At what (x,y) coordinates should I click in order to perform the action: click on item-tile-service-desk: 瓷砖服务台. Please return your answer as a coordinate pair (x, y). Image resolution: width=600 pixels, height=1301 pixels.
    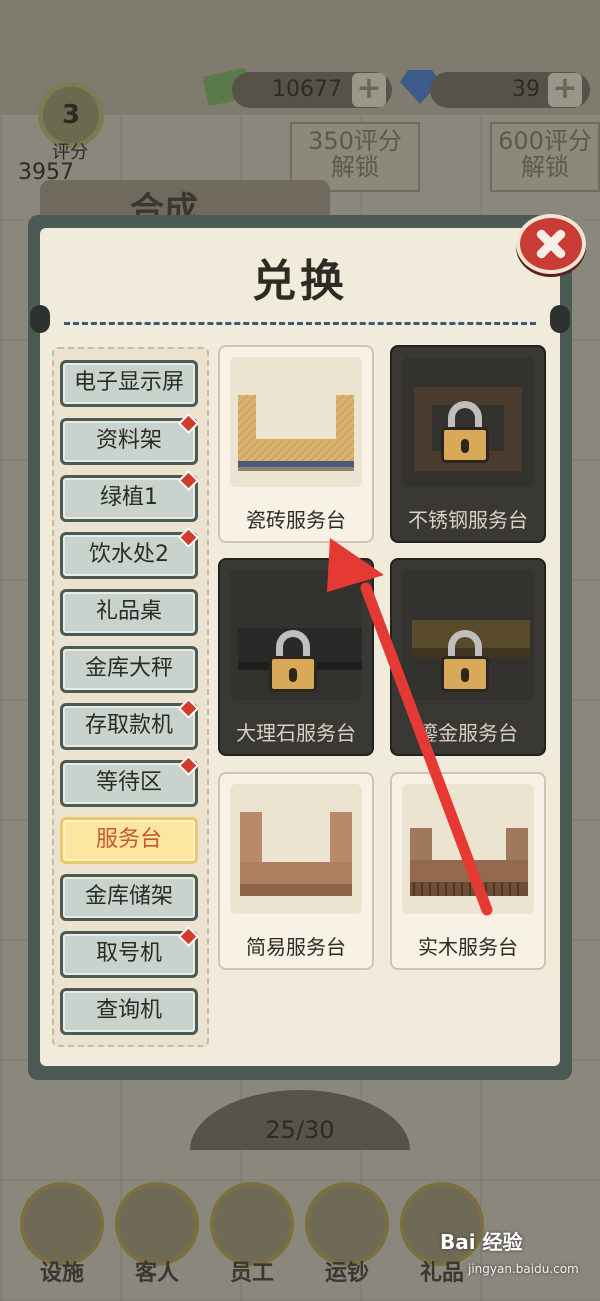
    Looking at the image, I should click on (296, 444).